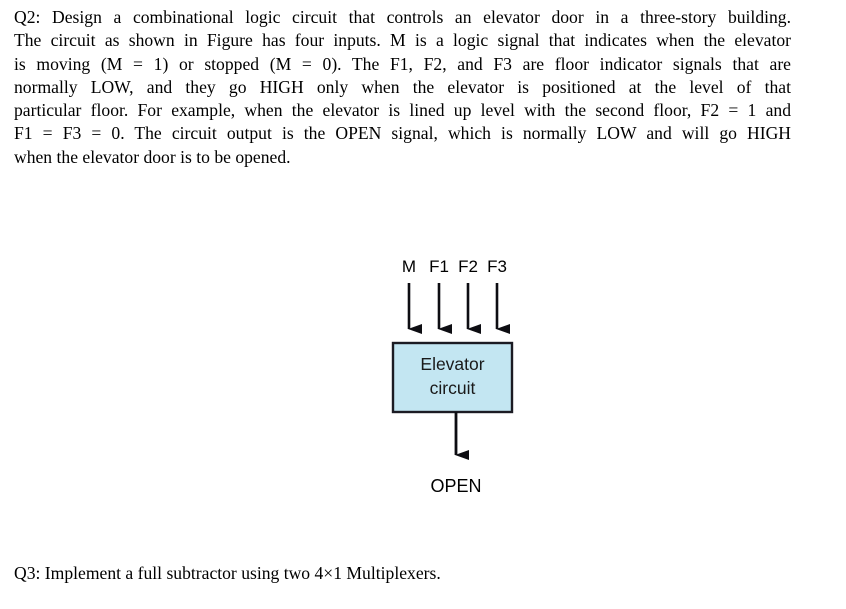  What do you see at coordinates (409, 266) in the screenshot?
I see `input-label-m: M` at bounding box center [409, 266].